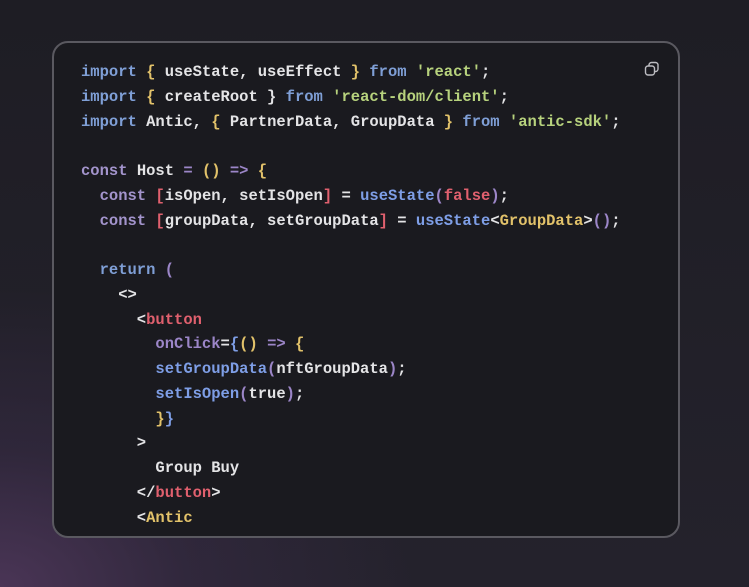 This screenshot has width=749, height=587. Describe the element at coordinates (351, 518) in the screenshot. I see `code-line: <Antic` at that location.